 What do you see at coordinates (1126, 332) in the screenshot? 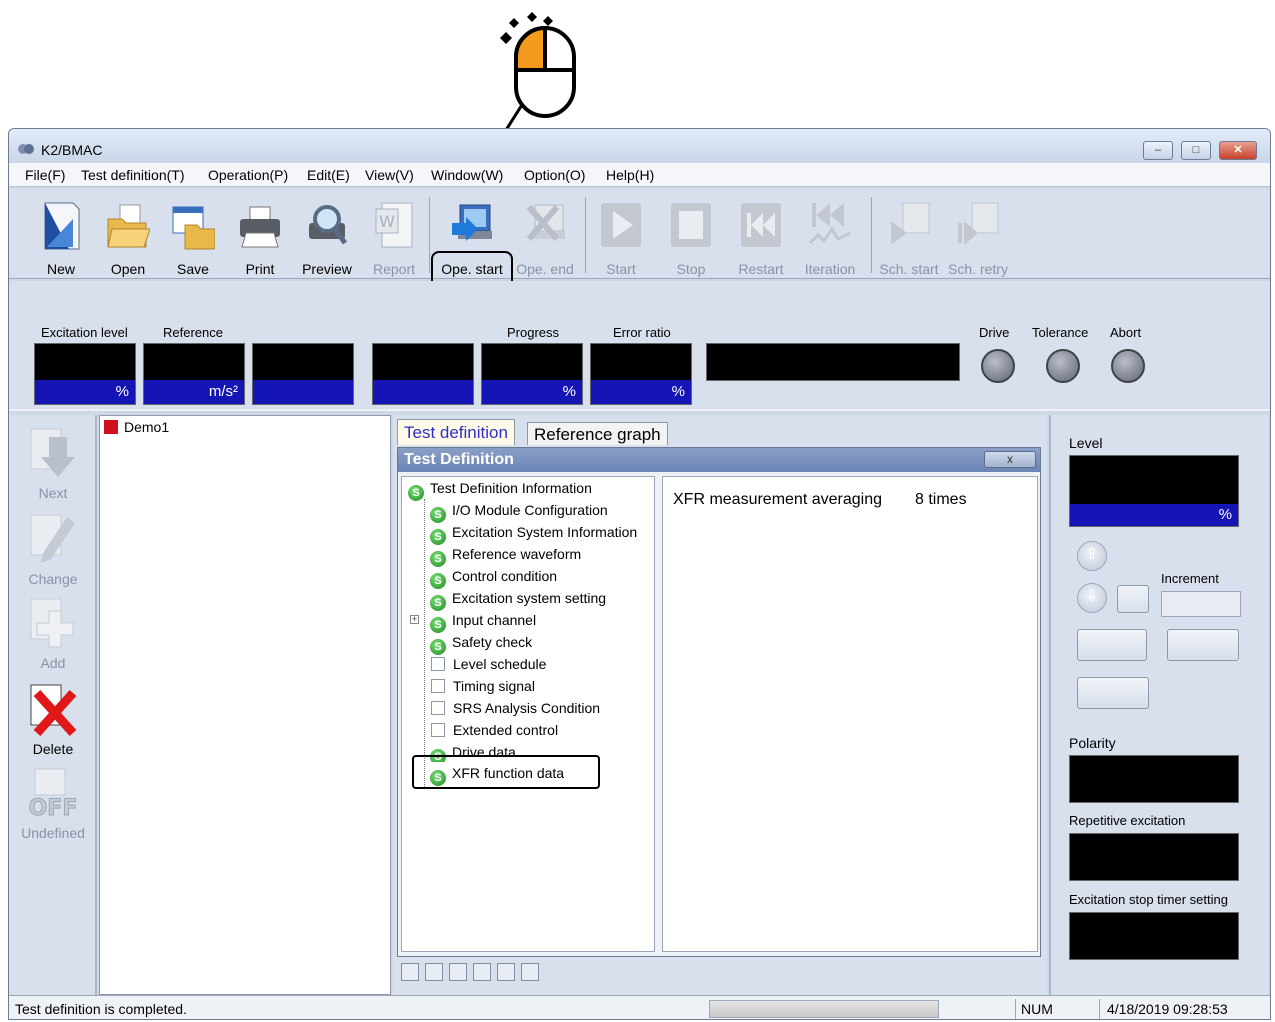
I see `abort-label: Abort` at bounding box center [1126, 332].